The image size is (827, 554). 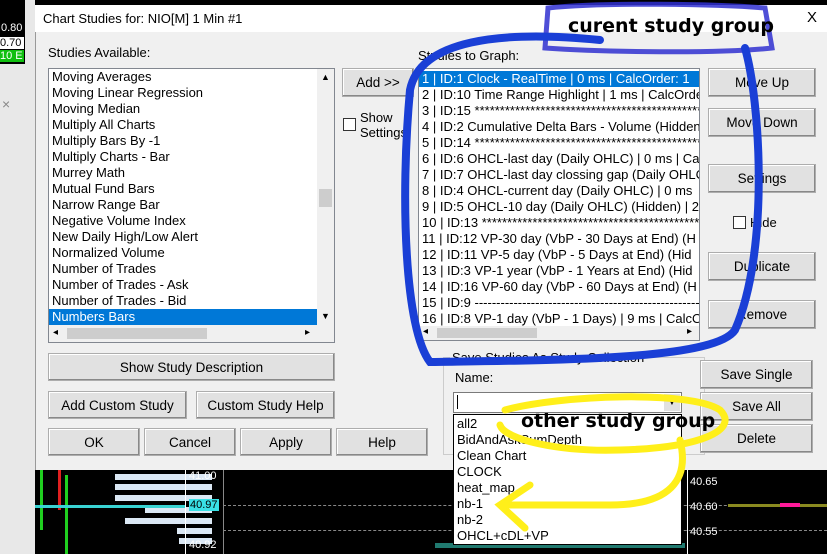 What do you see at coordinates (618, 421) in the screenshot?
I see `other-study-group-annotation: other study group` at bounding box center [618, 421].